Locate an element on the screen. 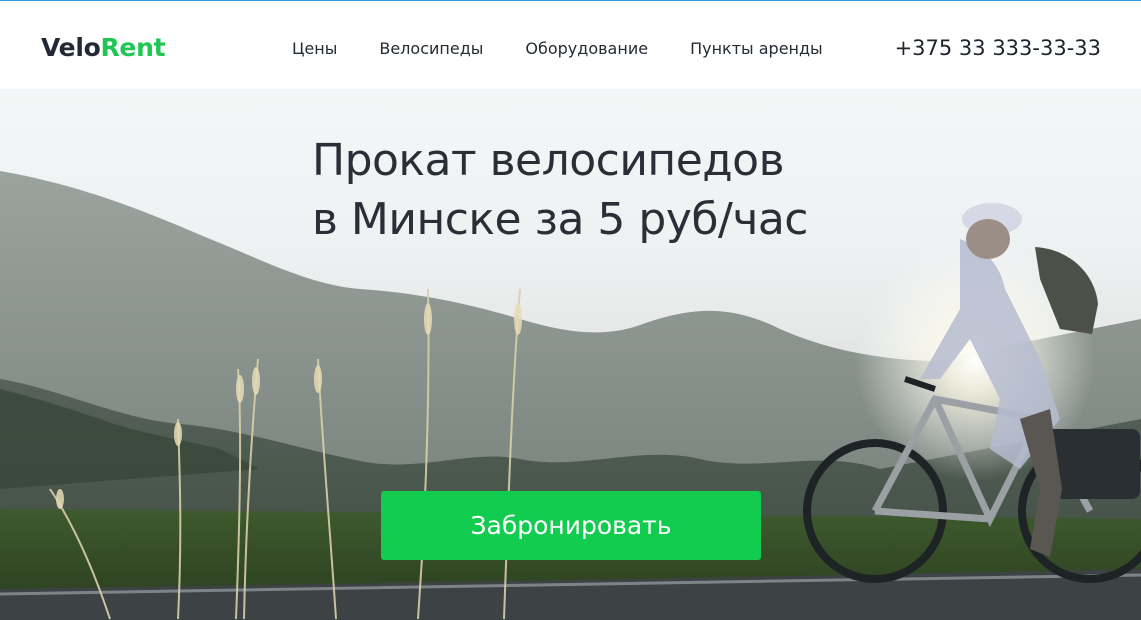 This screenshot has height=620, width=1141. book-button: Забронировать is located at coordinates (571, 525).